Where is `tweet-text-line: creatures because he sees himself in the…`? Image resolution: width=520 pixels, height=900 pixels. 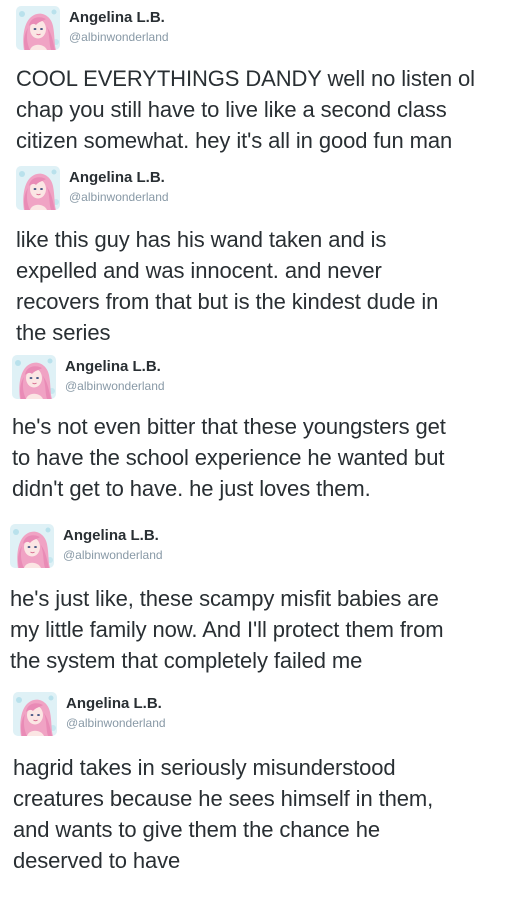
tweet-text-line: creatures because he sees himself in the… is located at coordinates (223, 798).